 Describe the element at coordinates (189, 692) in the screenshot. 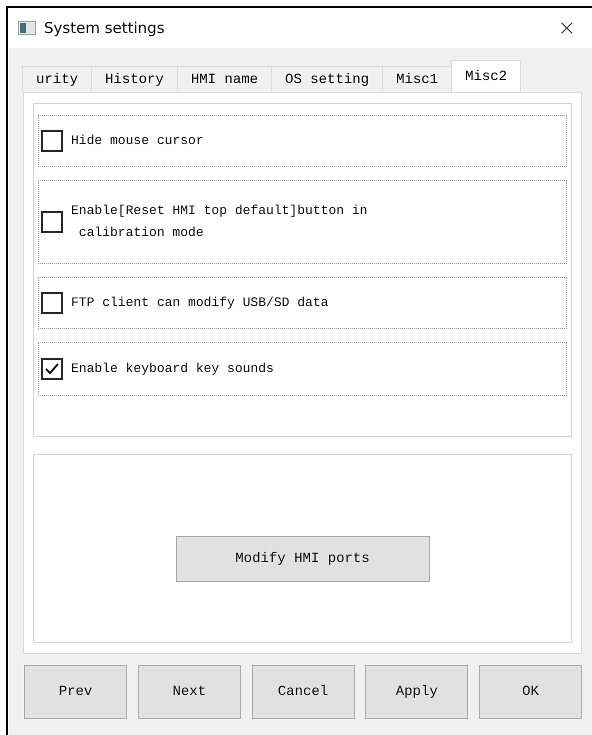

I see `dialog-button: Next` at that location.